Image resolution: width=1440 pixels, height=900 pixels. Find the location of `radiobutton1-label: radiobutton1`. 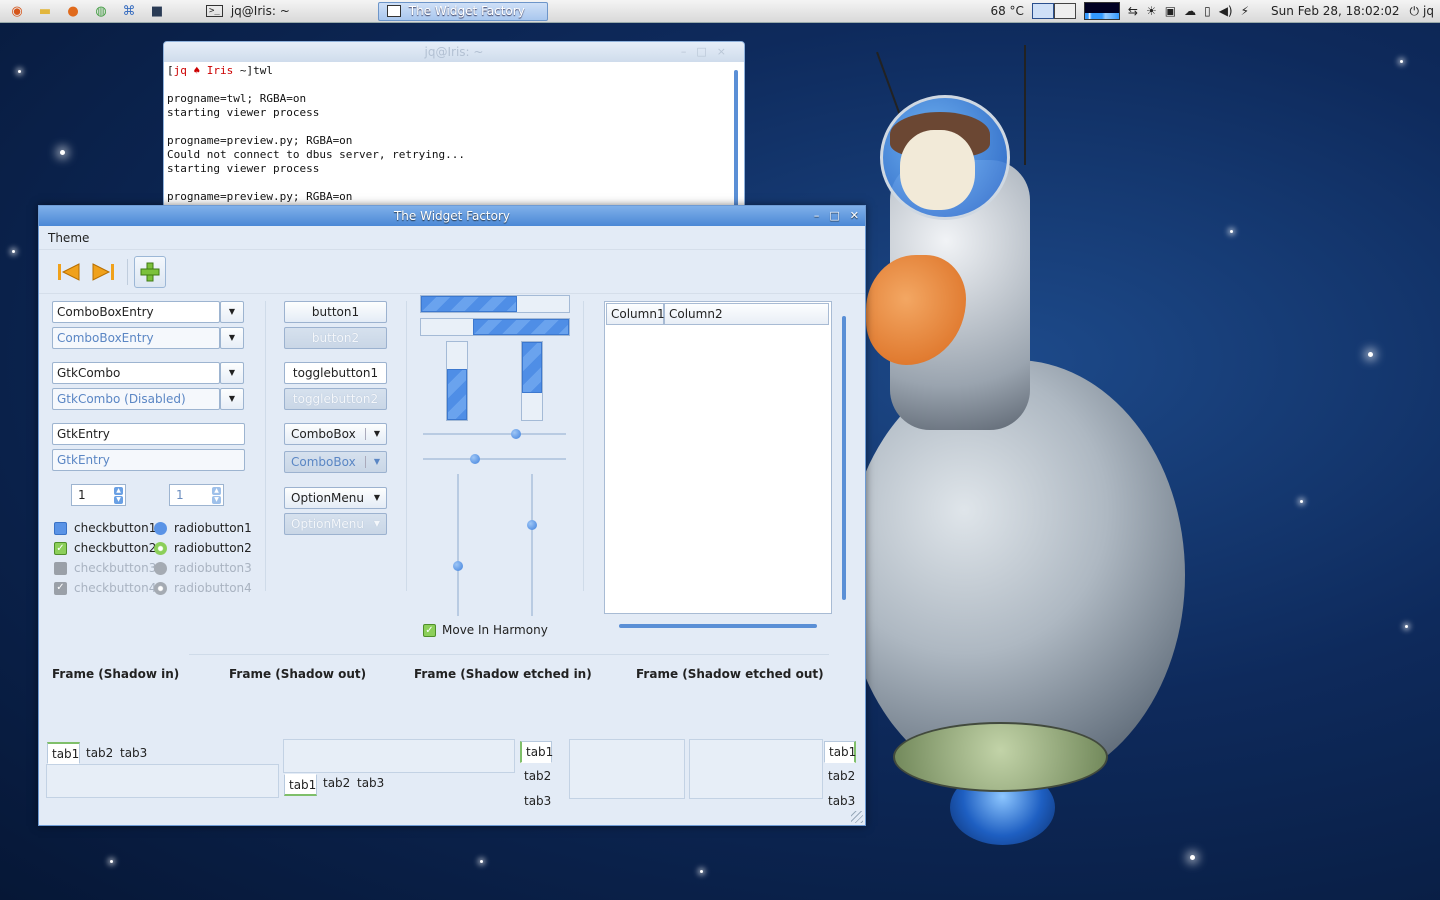

radiobutton1-label: radiobutton1 is located at coordinates (213, 528).